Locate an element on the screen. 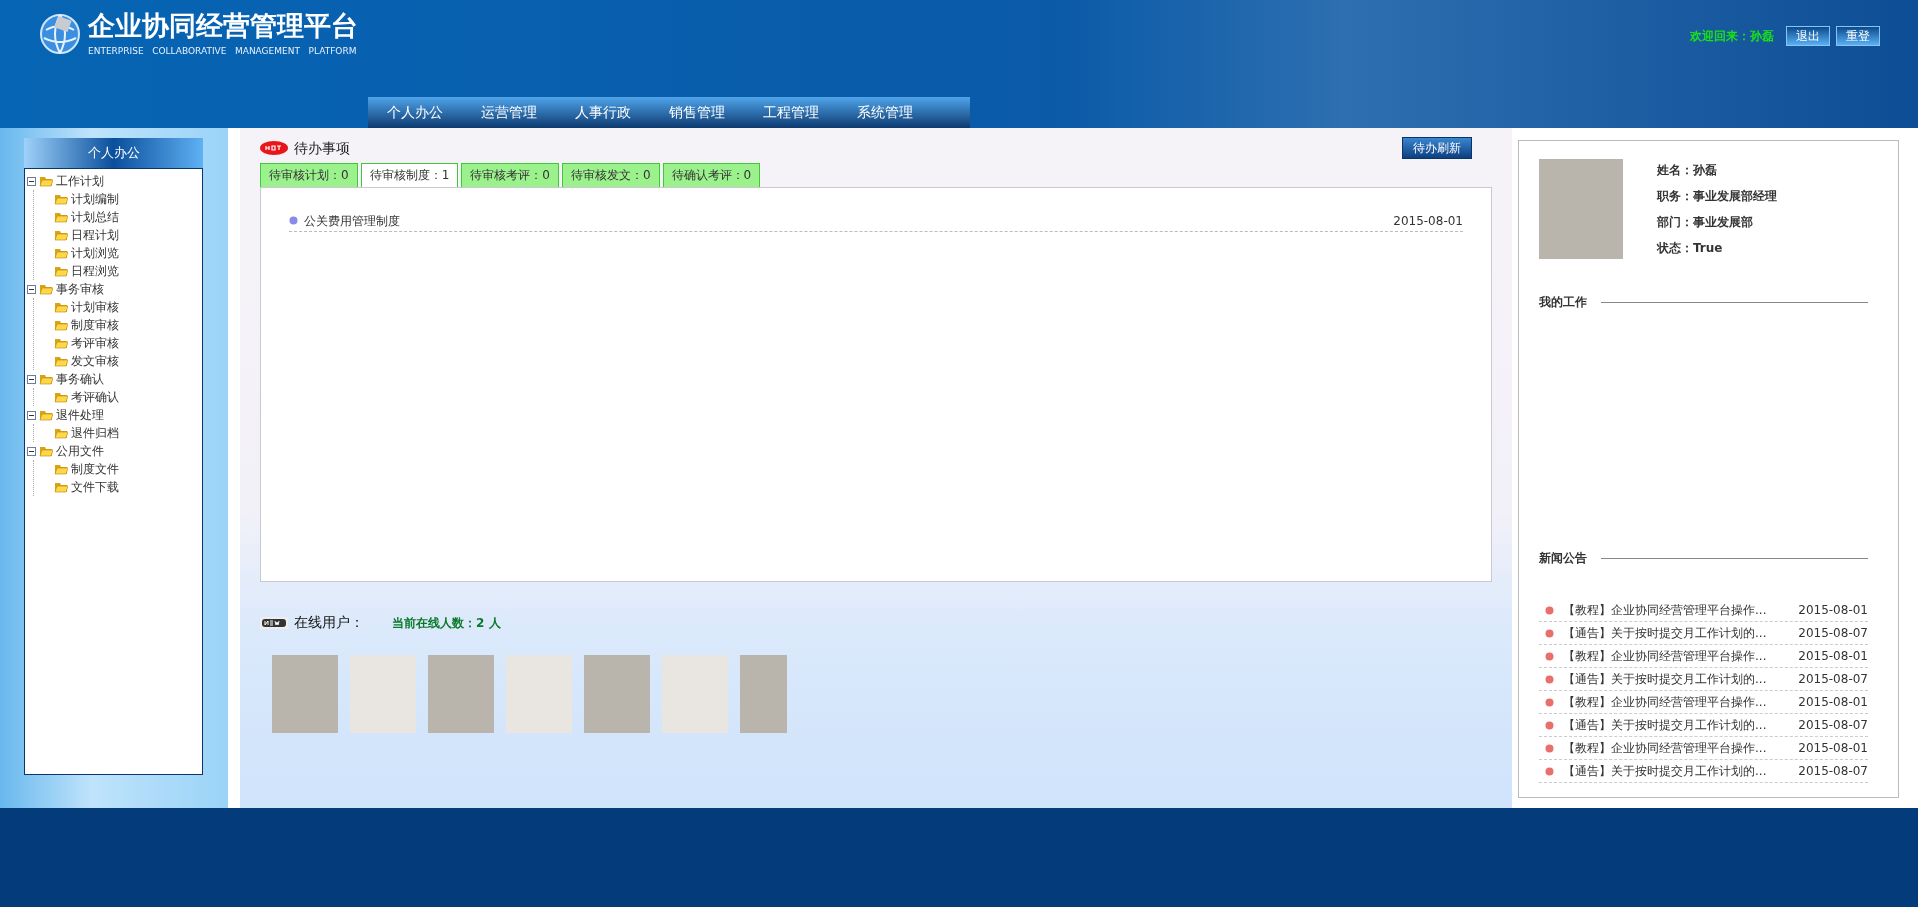  nav-menu-item: 人事行政 is located at coordinates (603, 112).